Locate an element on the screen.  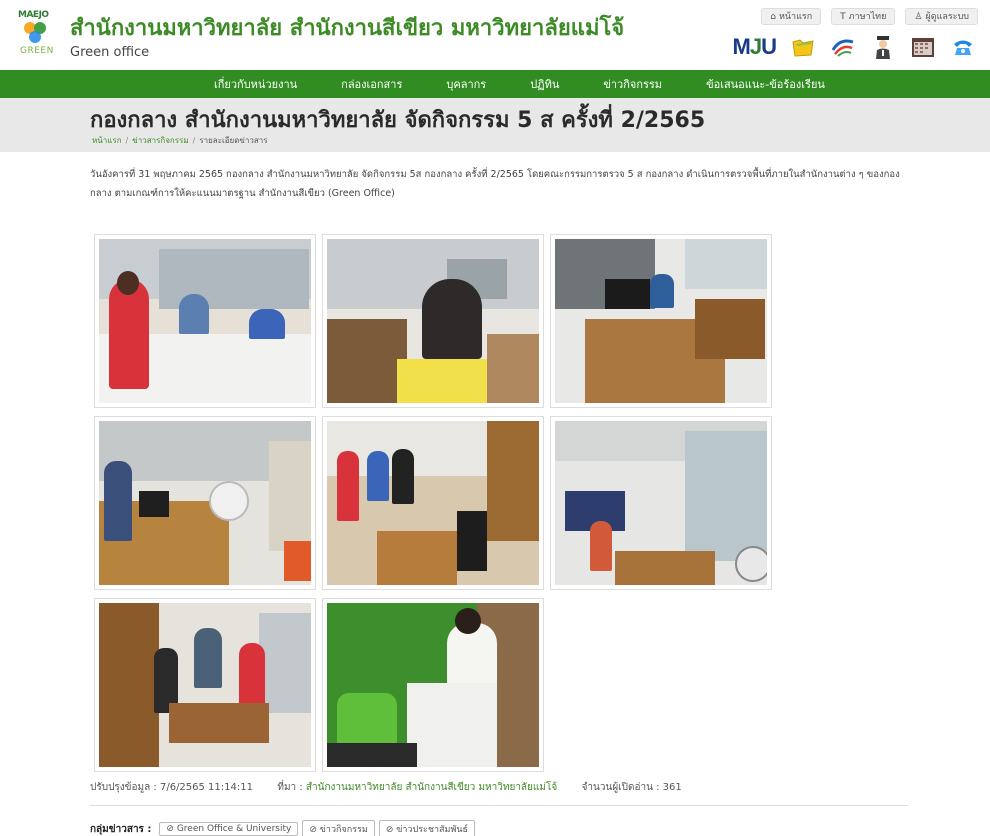
graduate-icon is located at coordinates (883, 47).